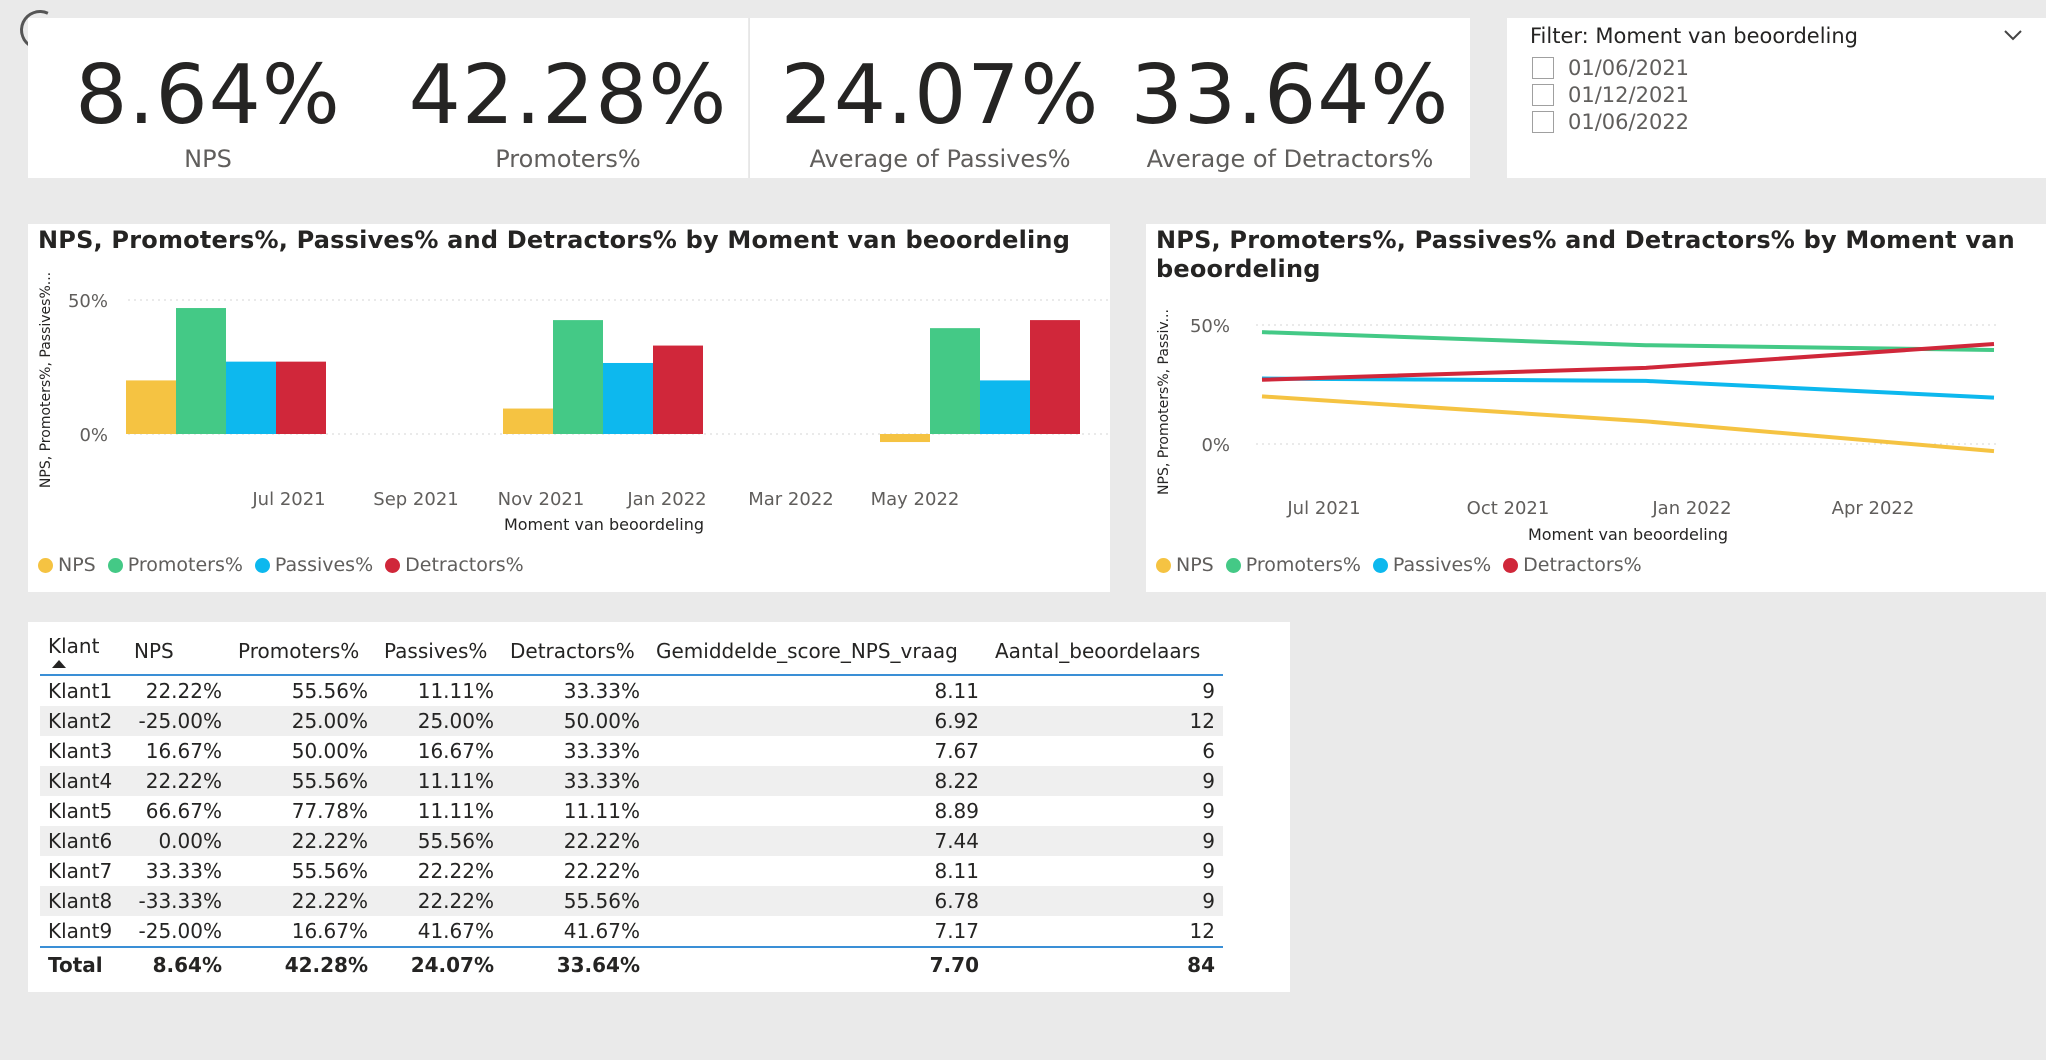 The image size is (2046, 1060). Describe the element at coordinates (817, 841) in the screenshot. I see `table-cell: 7.44` at that location.